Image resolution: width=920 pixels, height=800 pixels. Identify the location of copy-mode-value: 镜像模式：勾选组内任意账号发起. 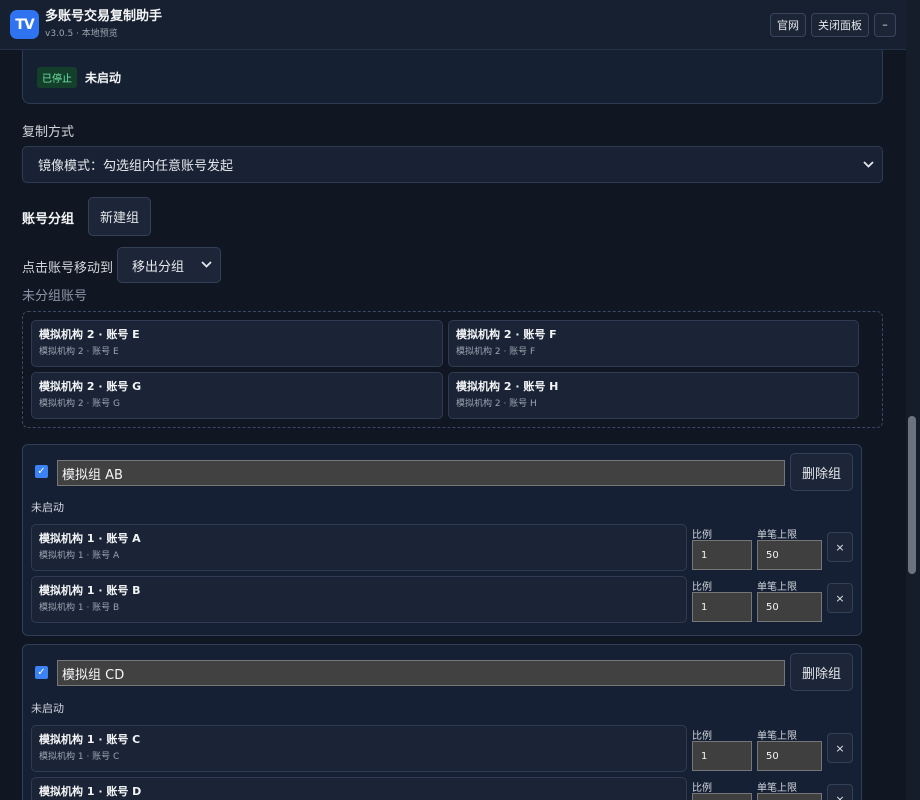
(136, 166).